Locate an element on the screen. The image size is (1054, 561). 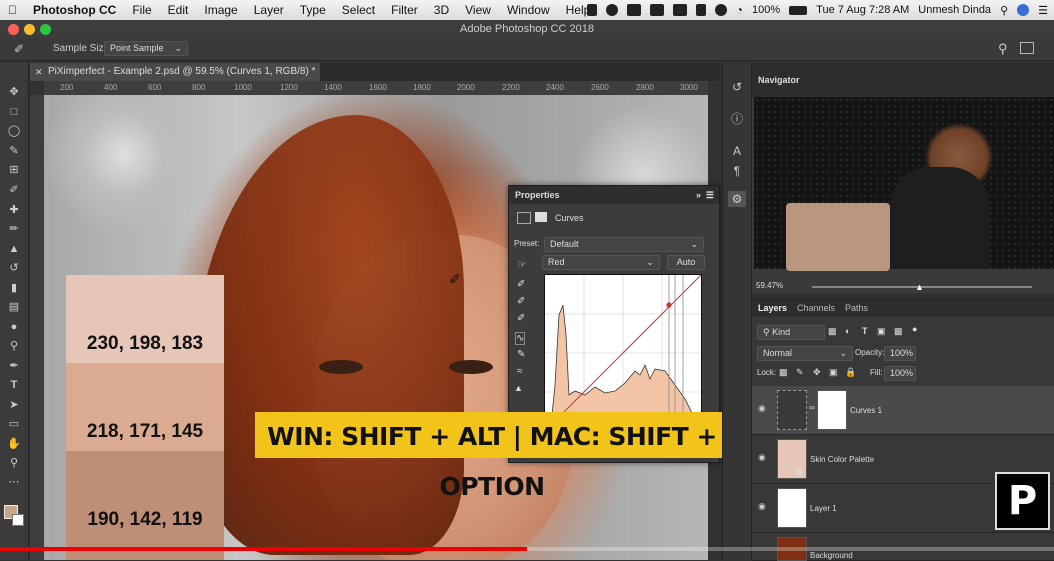
filter-kind-select: ⚲ Kind is located at coordinates (791, 332).